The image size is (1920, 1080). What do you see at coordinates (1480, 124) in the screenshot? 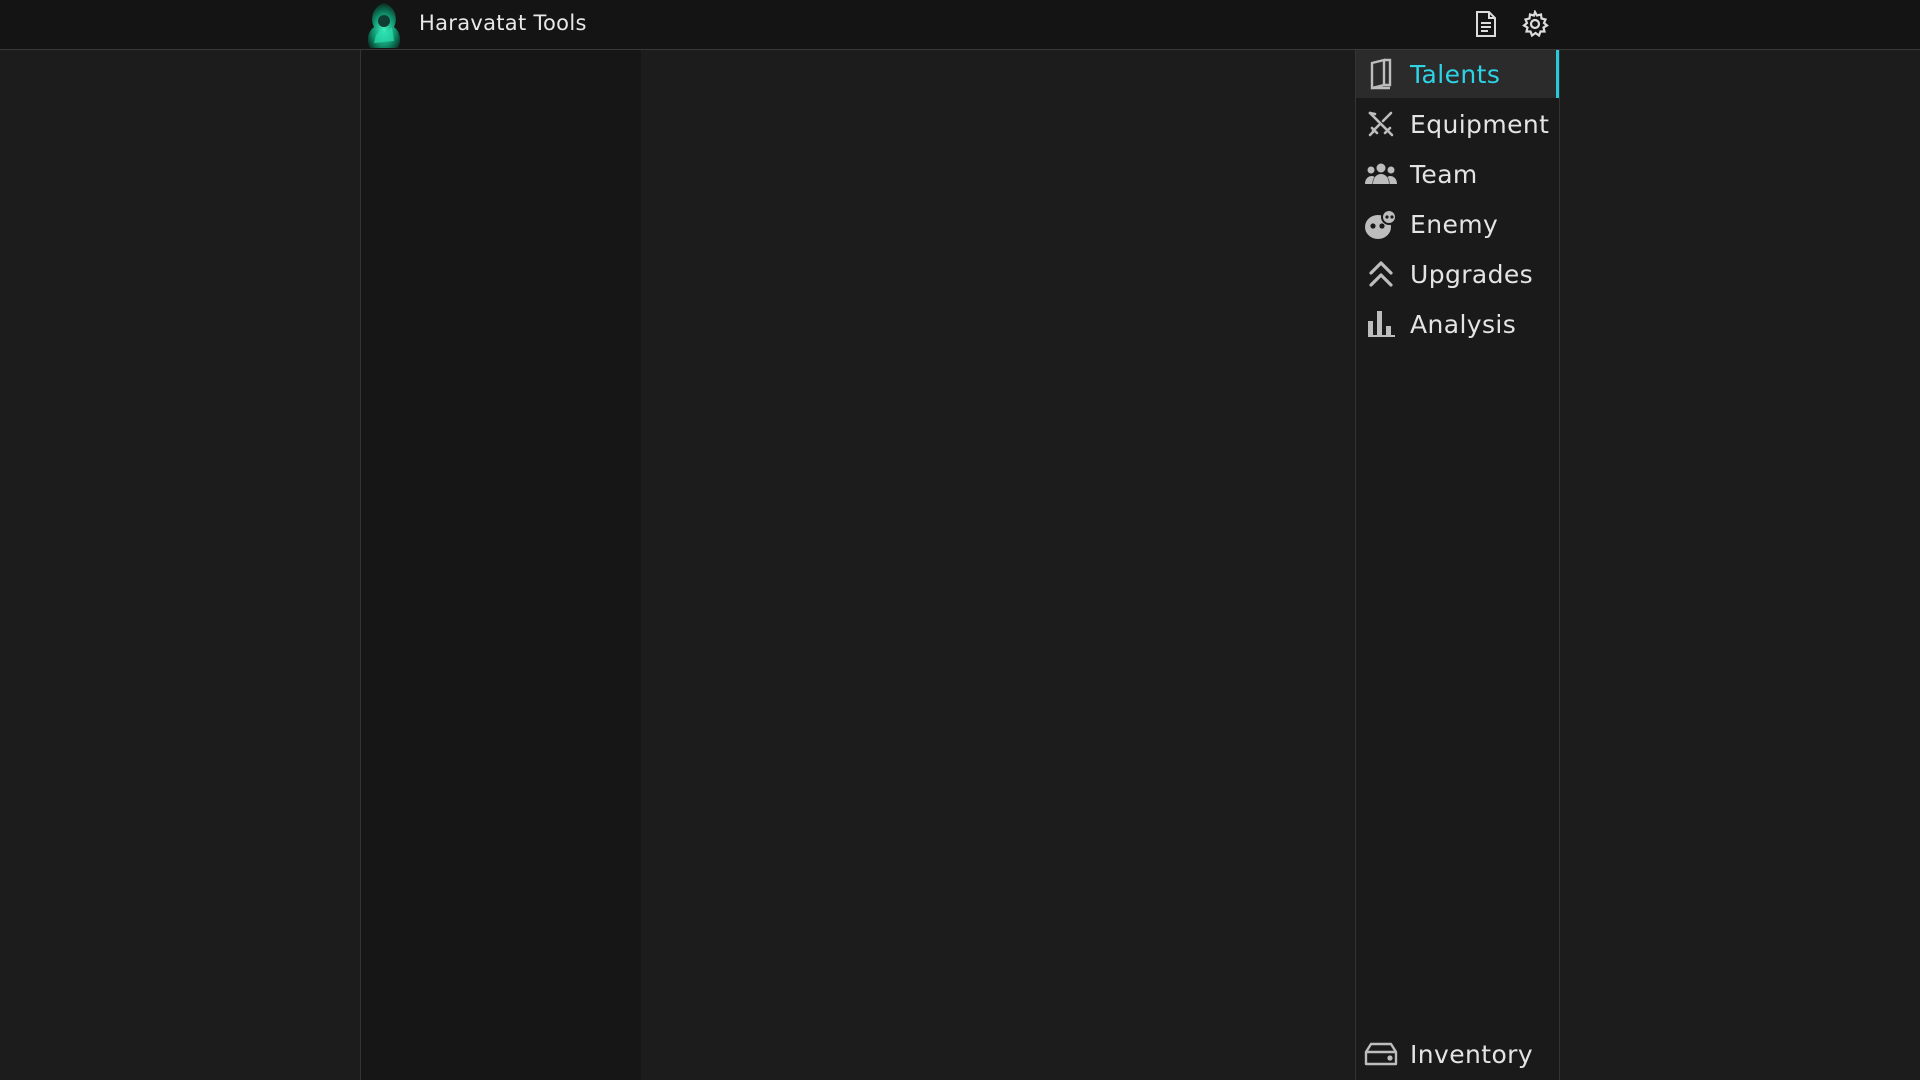
I see `nav-item-label: Equipment` at bounding box center [1480, 124].